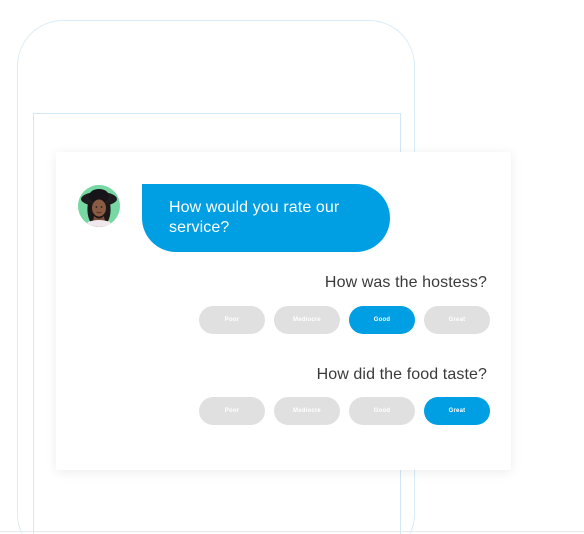  Describe the element at coordinates (254, 217) in the screenshot. I see `bot-message-text: How would you rate our service?` at that location.